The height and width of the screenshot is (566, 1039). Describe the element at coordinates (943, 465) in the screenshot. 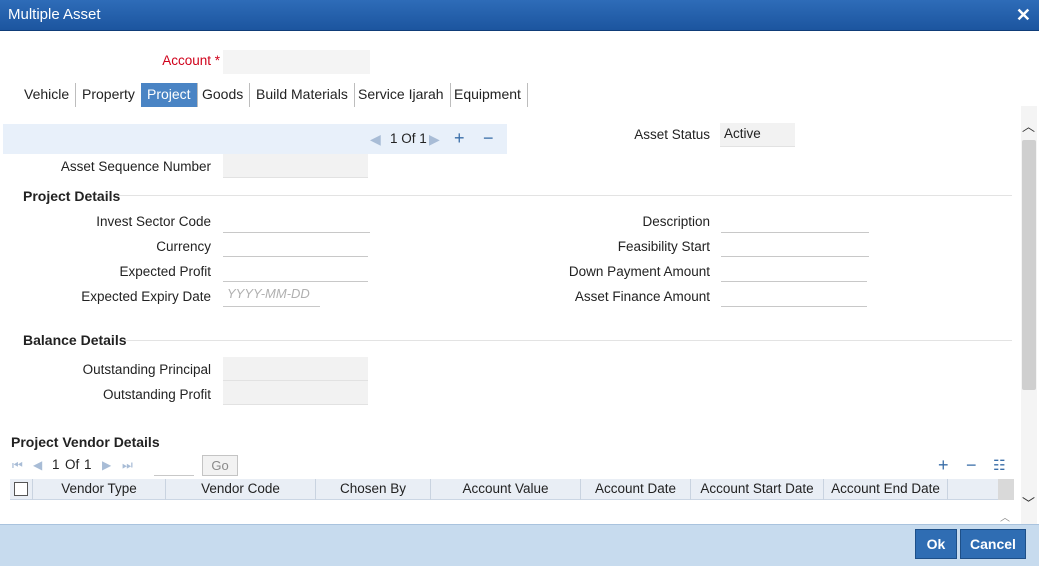

I see `add-row-icon: +` at that location.